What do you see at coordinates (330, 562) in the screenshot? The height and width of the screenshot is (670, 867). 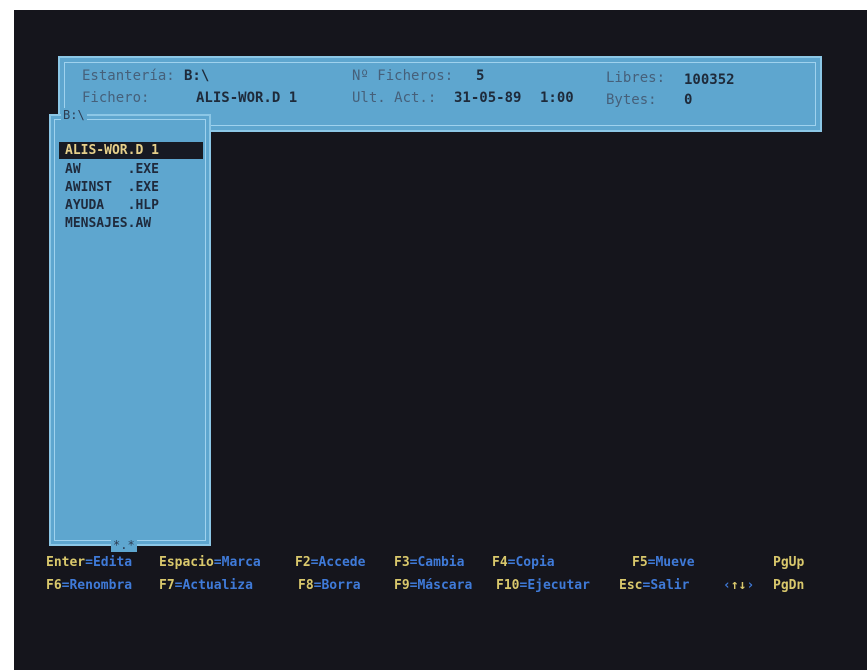 I see `fkey-f2: F2=Accede` at bounding box center [330, 562].